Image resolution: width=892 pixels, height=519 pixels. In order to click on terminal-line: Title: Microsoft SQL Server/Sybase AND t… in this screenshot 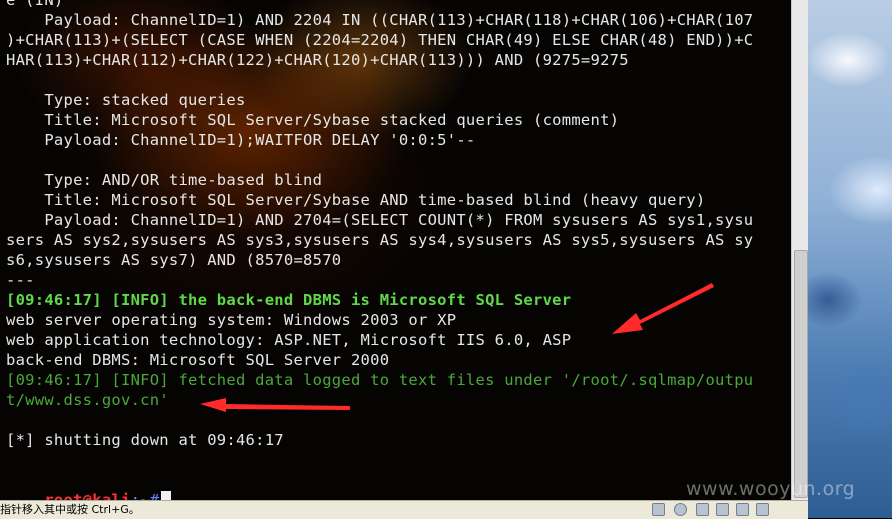, I will do `click(356, 200)`.